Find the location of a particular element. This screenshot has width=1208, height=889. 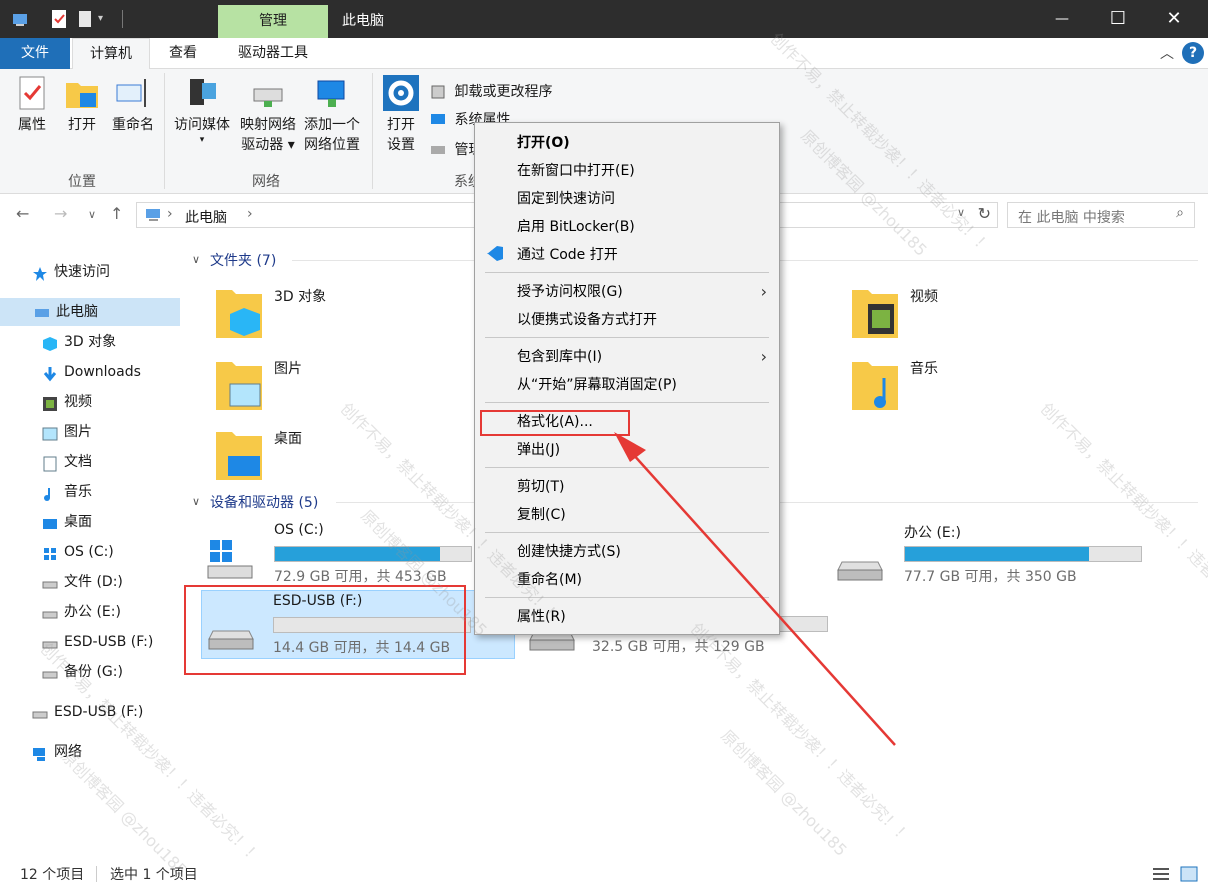

maximize-button: ☐ is located at coordinates (1118, 19).